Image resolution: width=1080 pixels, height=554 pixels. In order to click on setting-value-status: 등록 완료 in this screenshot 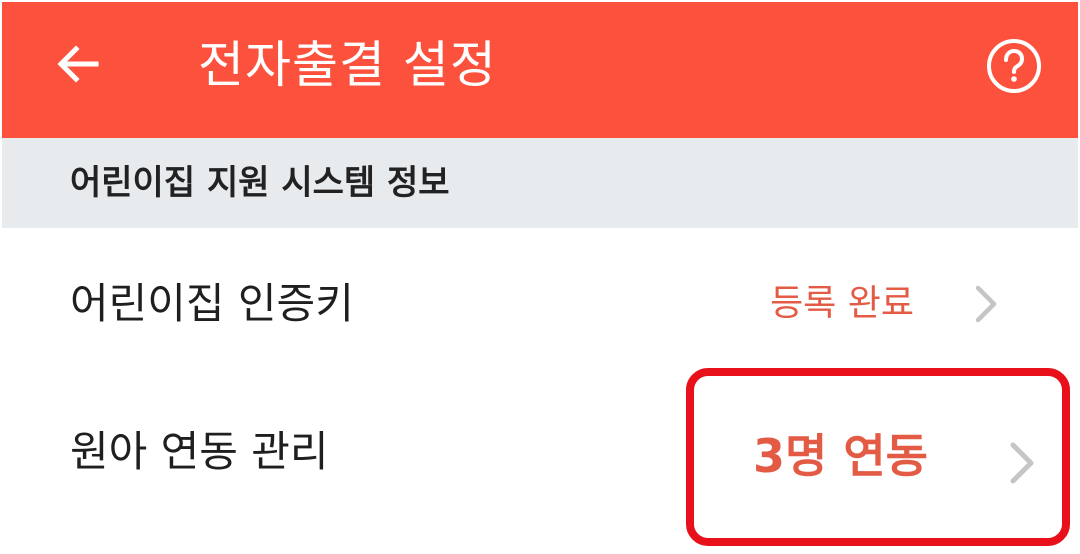, I will do `click(842, 303)`.